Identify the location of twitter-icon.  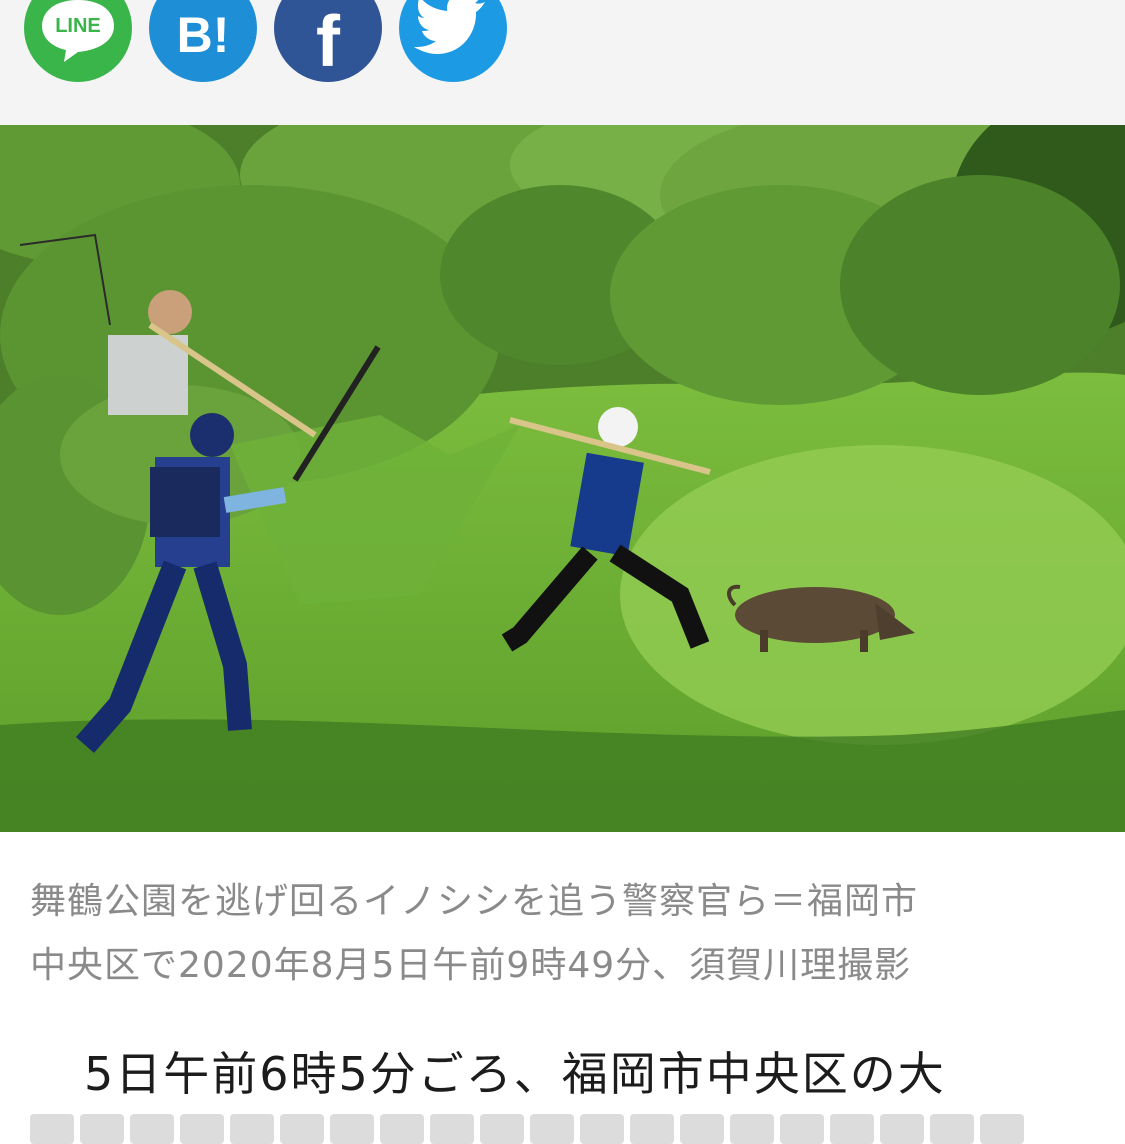
(453, 41).